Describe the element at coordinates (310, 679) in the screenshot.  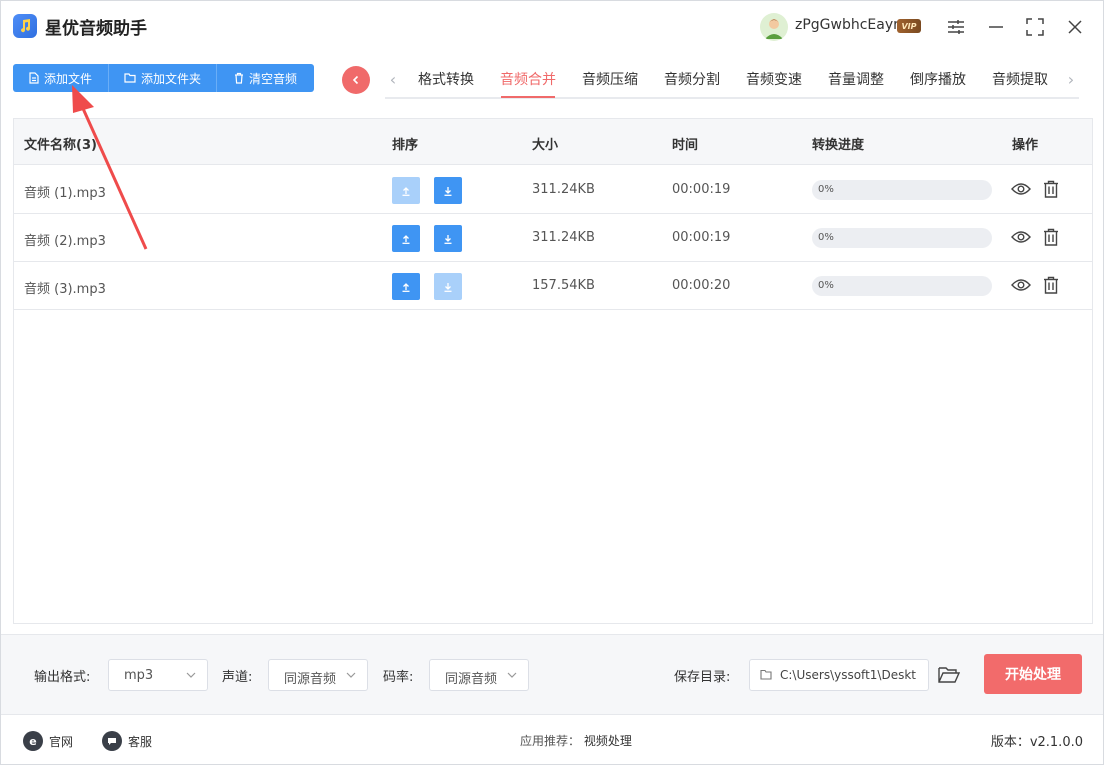
I see `channel-value: 同源音频` at that location.